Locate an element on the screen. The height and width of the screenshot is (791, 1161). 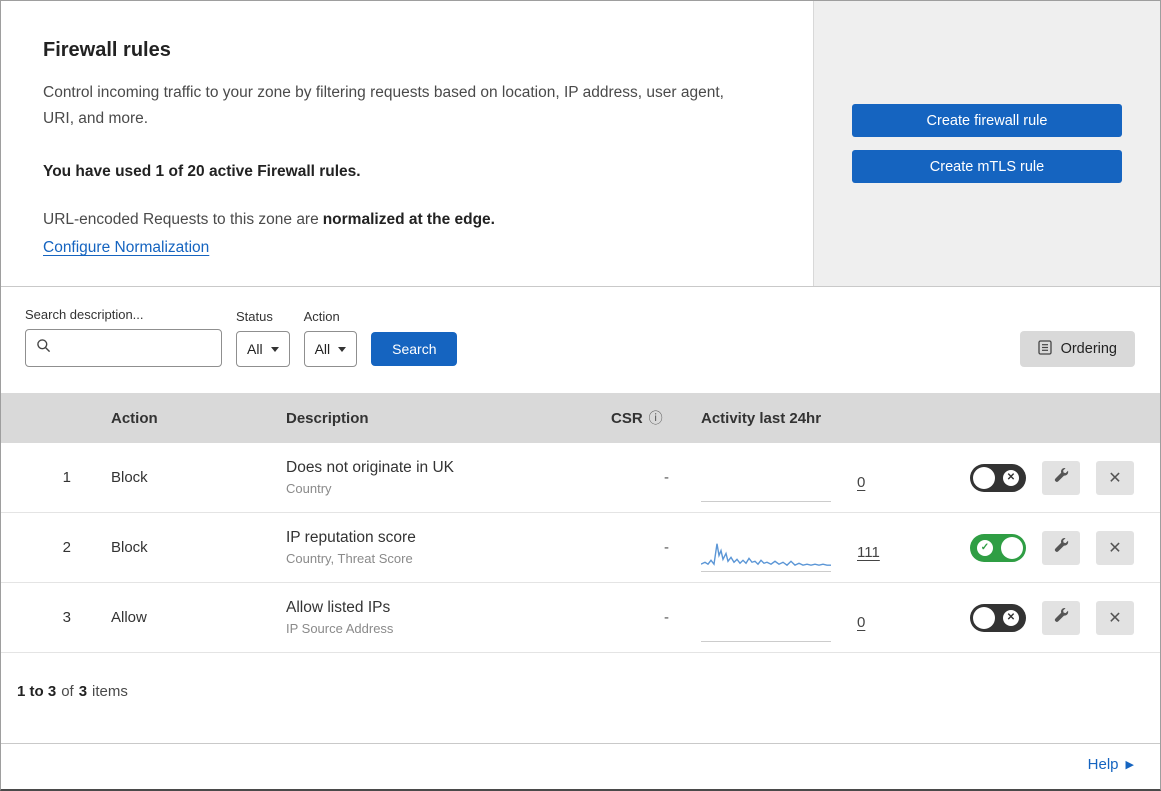
rule-action: Allow is located at coordinates (129, 617).